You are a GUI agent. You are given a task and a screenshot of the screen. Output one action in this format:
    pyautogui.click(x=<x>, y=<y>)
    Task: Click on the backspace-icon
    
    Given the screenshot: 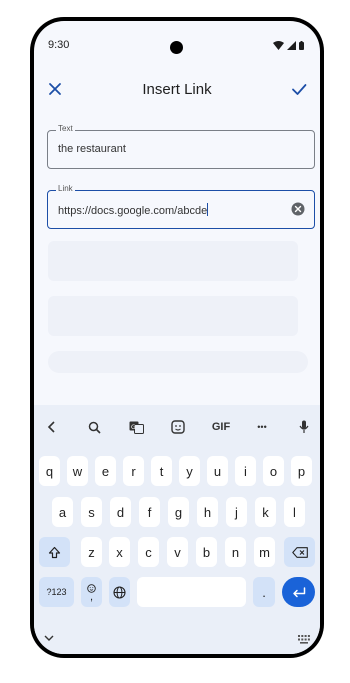 What is the action you would take?
    pyautogui.click(x=299, y=552)
    